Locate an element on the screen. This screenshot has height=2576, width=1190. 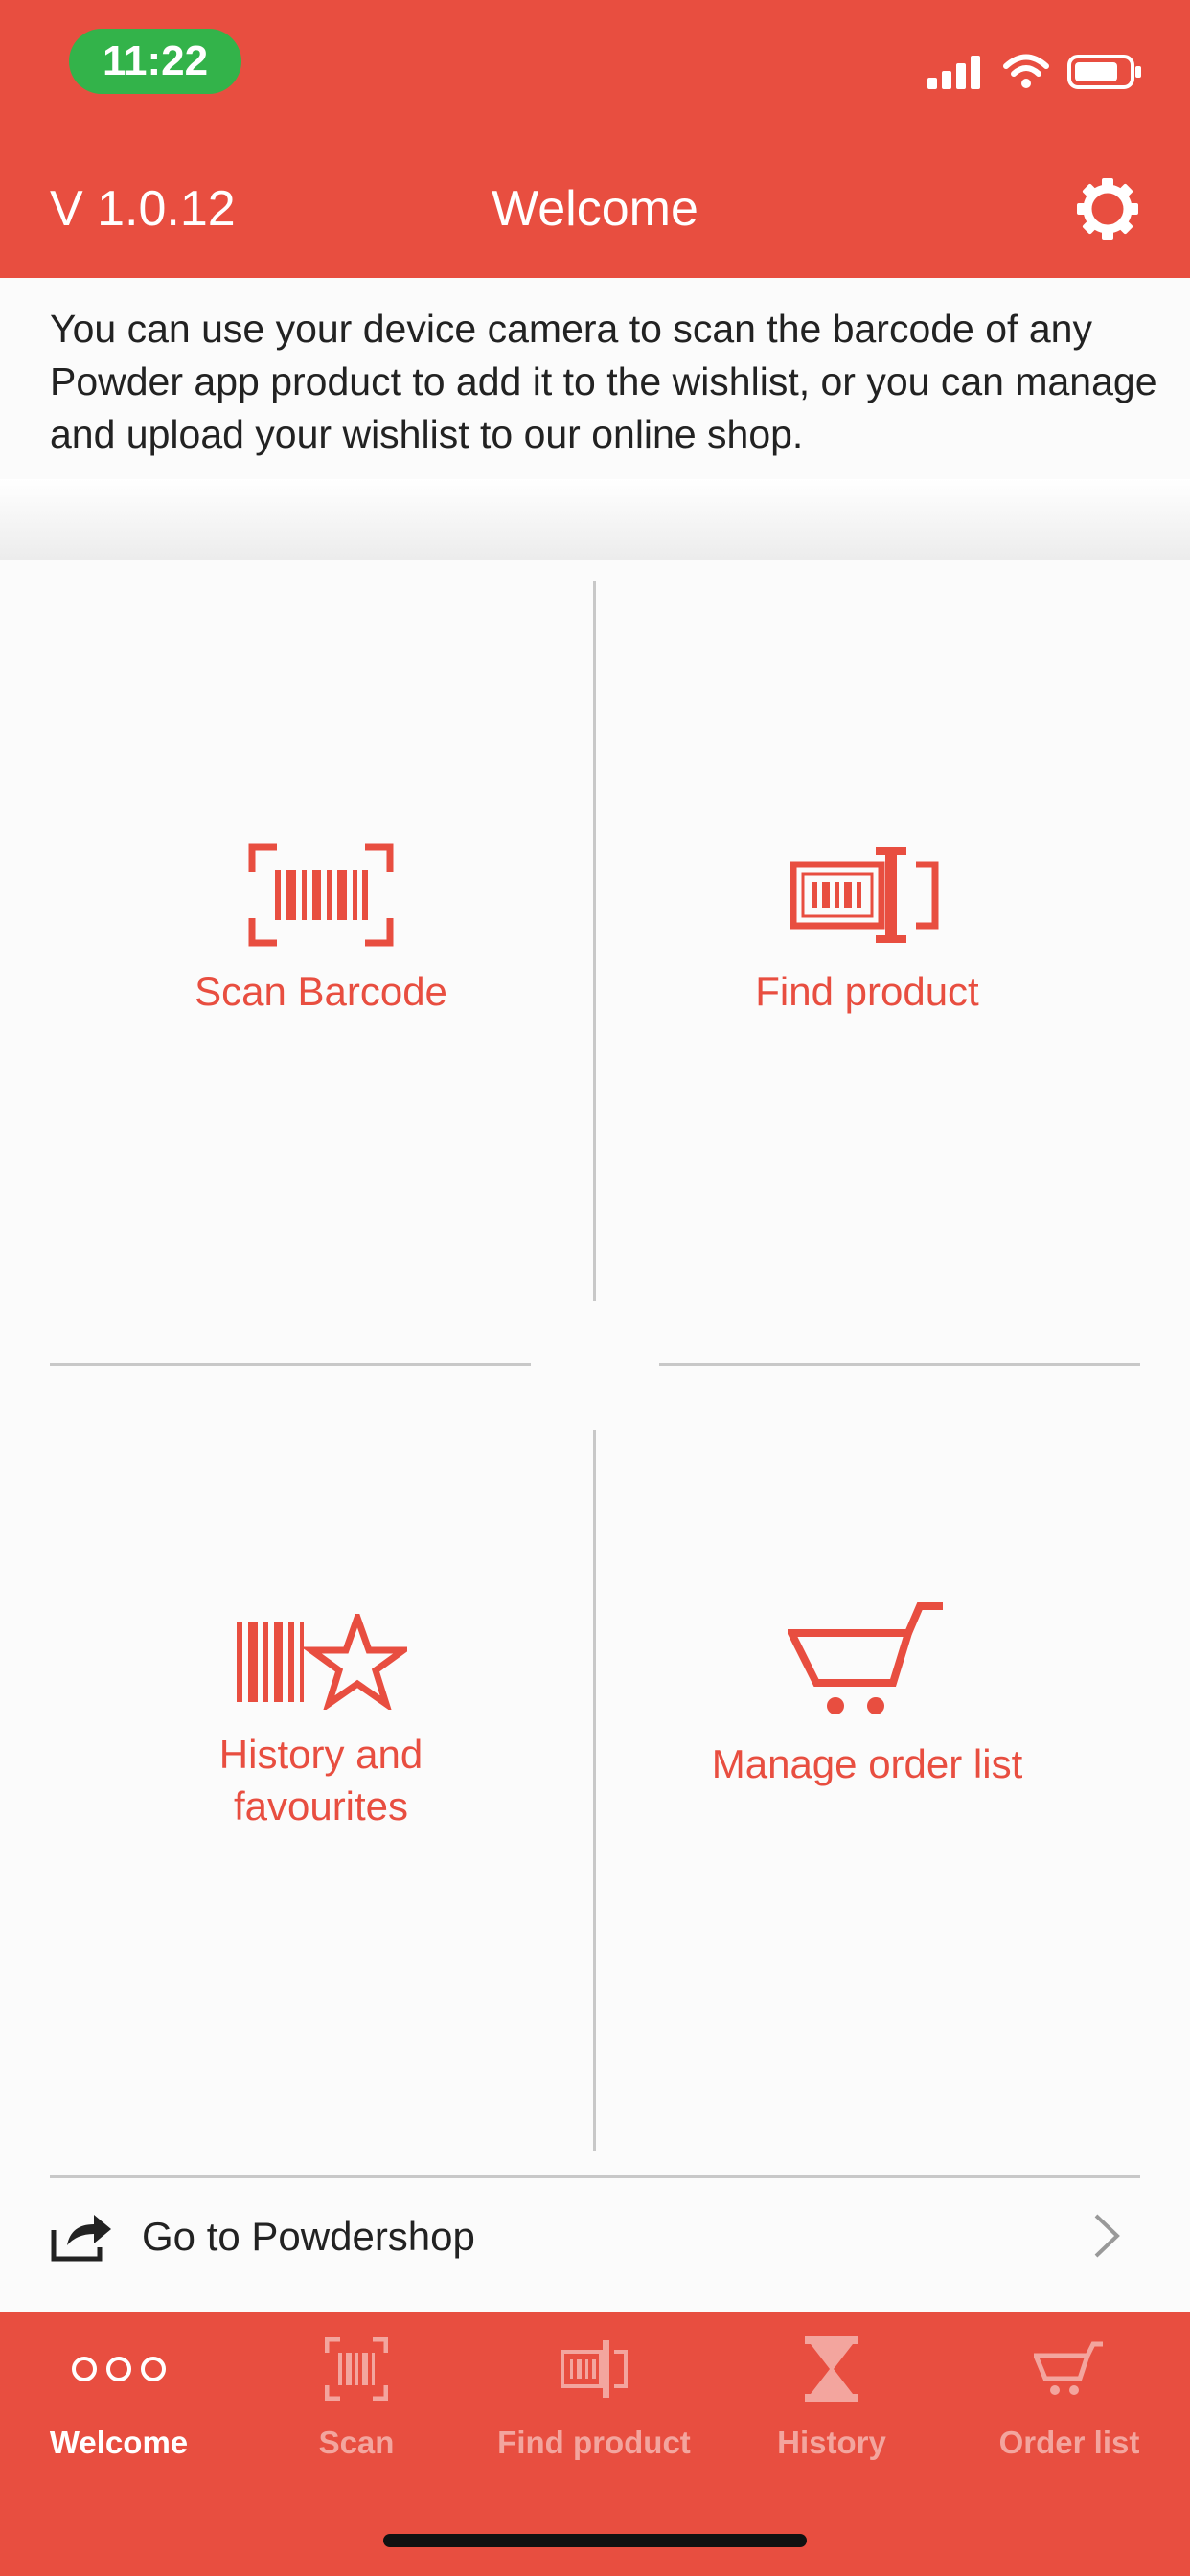
find-icon is located at coordinates (594, 2369).